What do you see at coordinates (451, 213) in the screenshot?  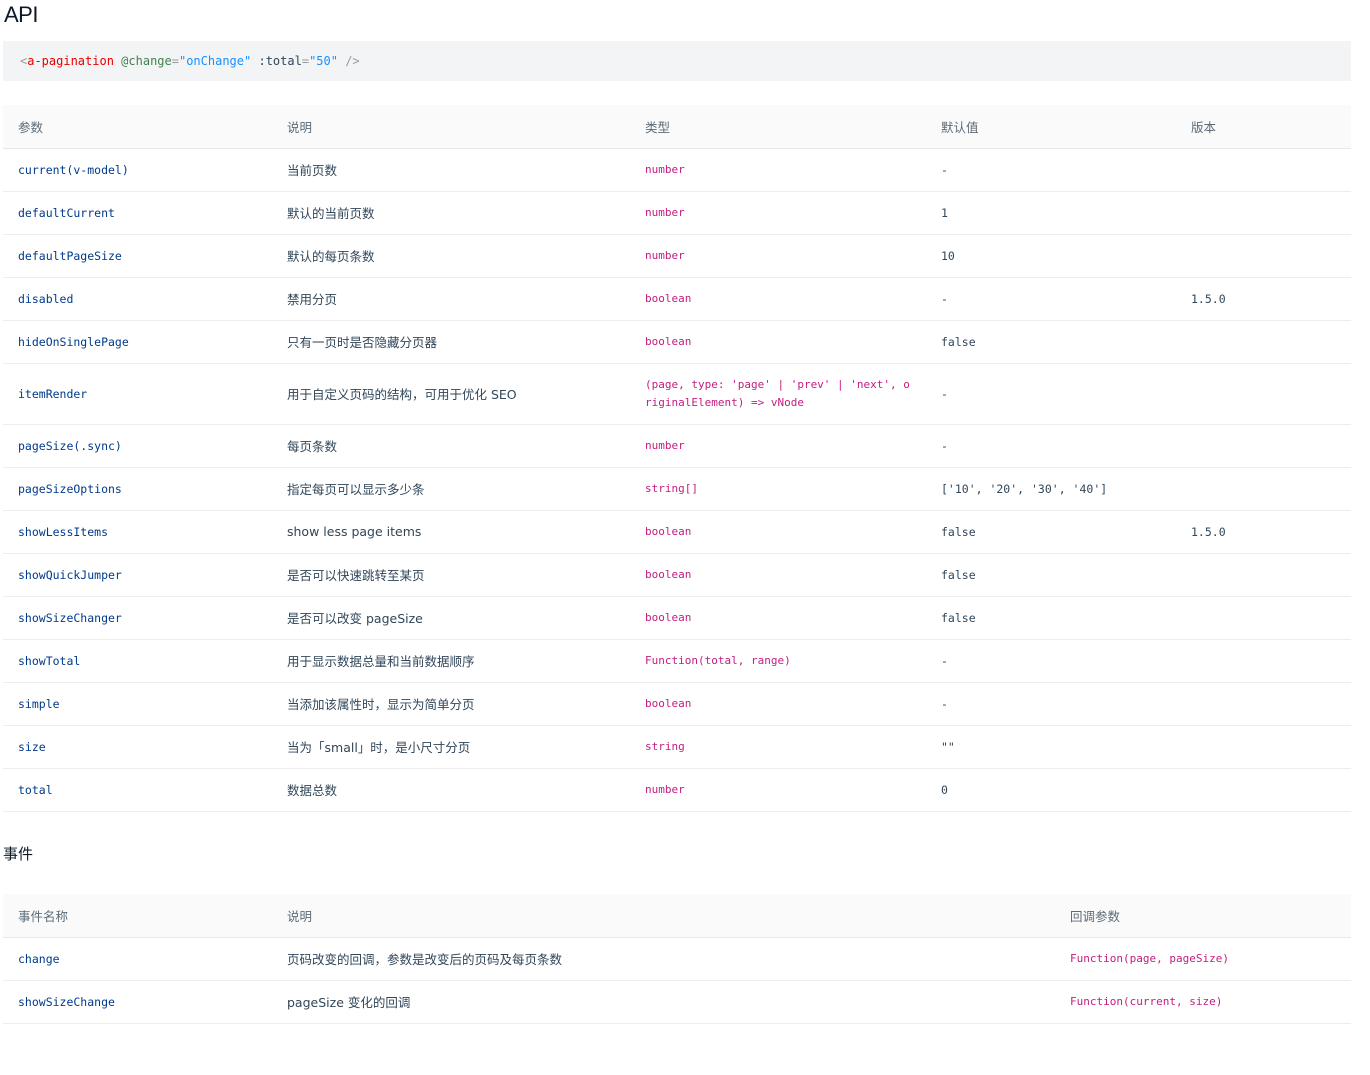 I see `param-desc: 默认的当前页数` at bounding box center [451, 213].